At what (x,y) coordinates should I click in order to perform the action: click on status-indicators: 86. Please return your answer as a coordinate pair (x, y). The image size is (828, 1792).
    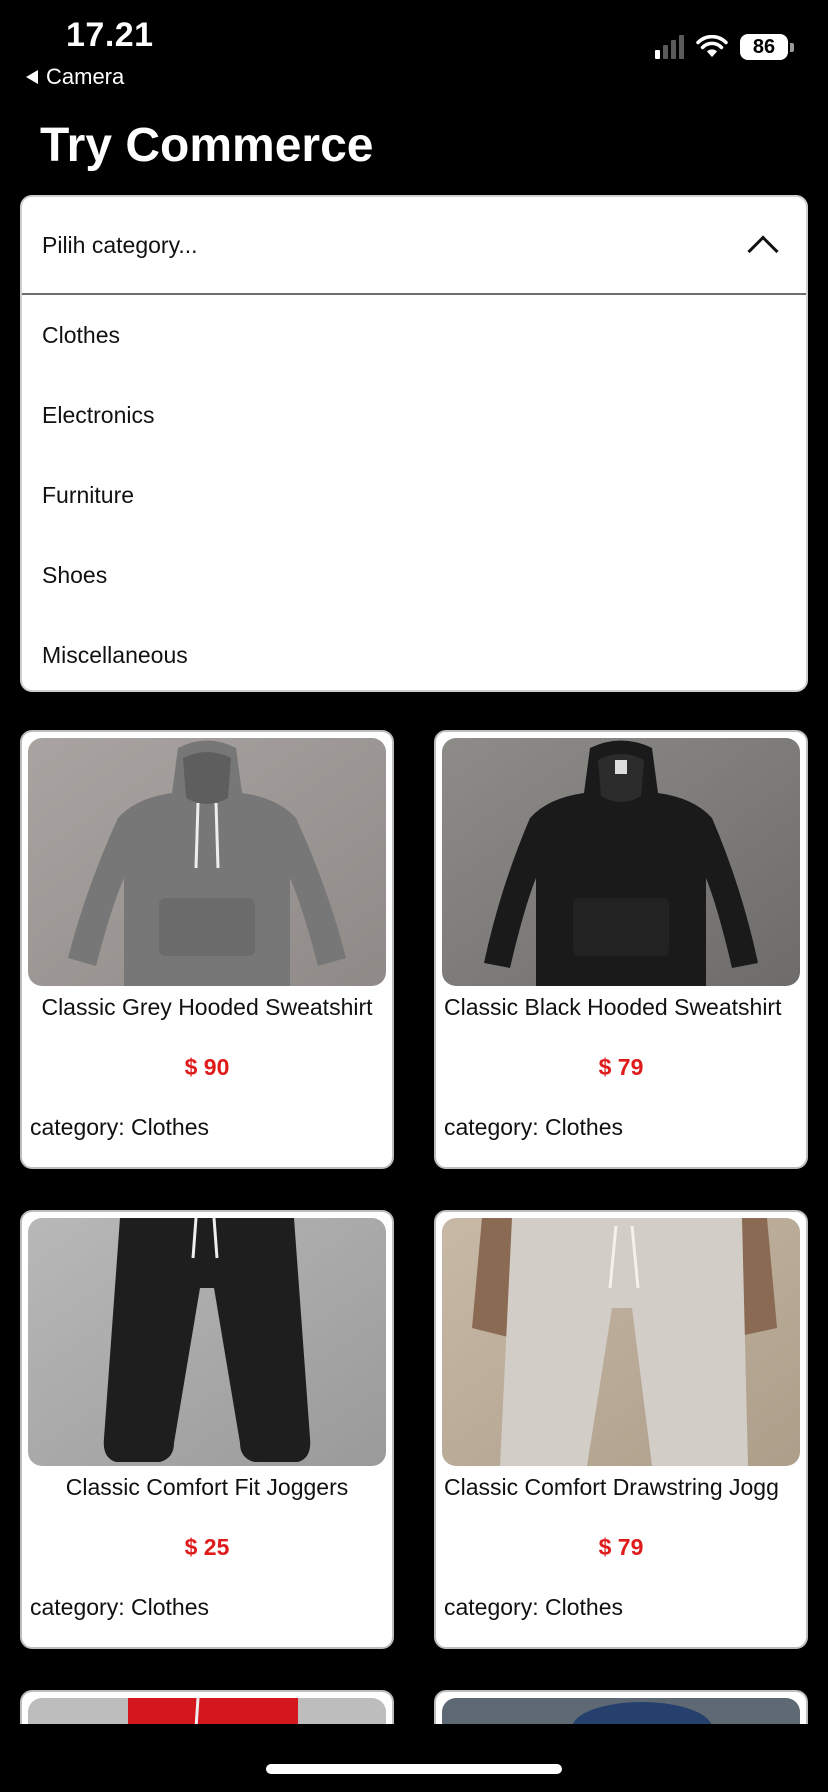
    Looking at the image, I should click on (724, 47).